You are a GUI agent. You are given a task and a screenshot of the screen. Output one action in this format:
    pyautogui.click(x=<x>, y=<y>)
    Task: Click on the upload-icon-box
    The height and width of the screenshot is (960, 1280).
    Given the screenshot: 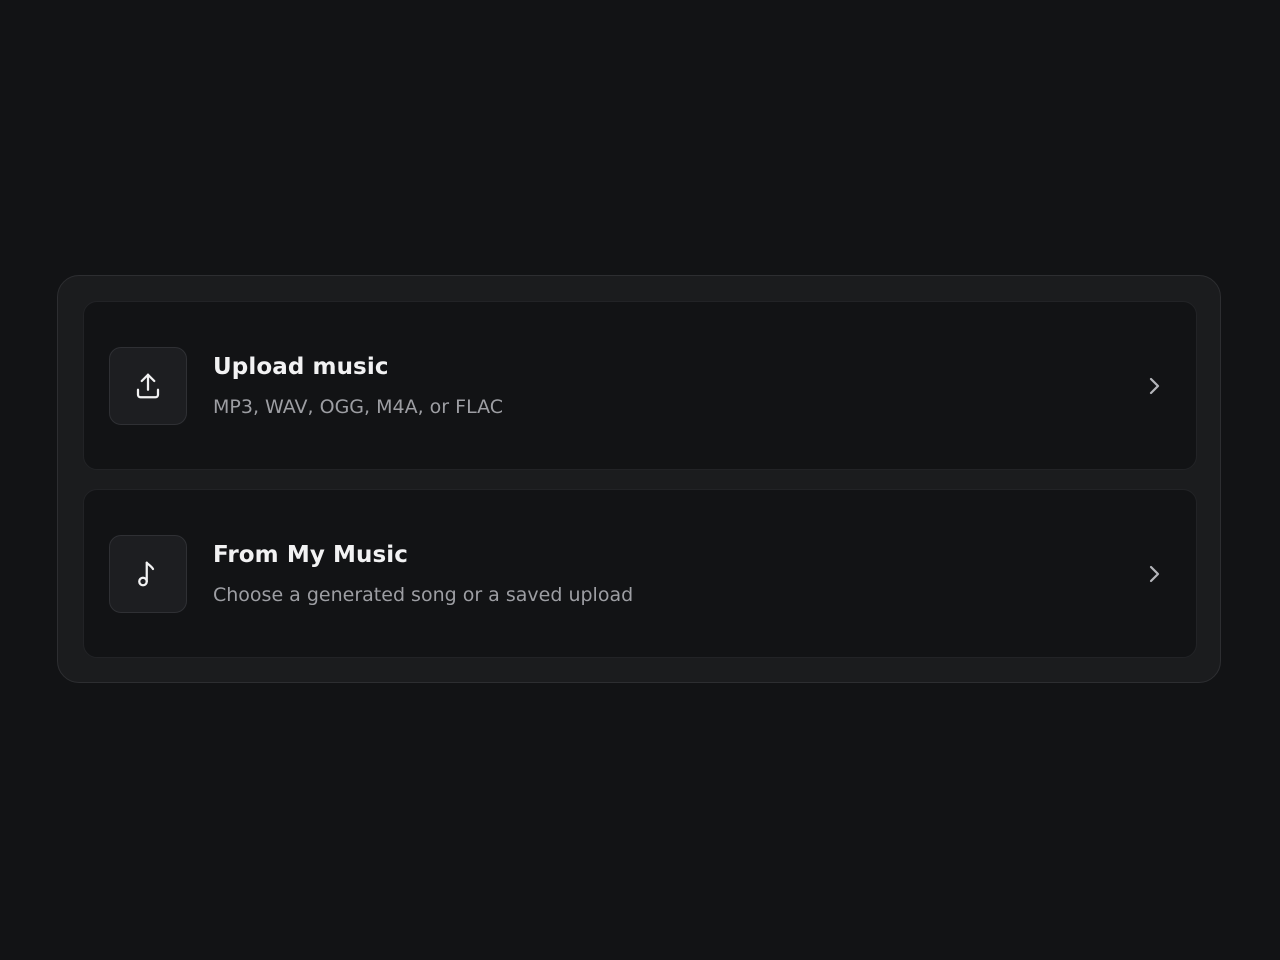 What is the action you would take?
    pyautogui.click(x=148, y=386)
    